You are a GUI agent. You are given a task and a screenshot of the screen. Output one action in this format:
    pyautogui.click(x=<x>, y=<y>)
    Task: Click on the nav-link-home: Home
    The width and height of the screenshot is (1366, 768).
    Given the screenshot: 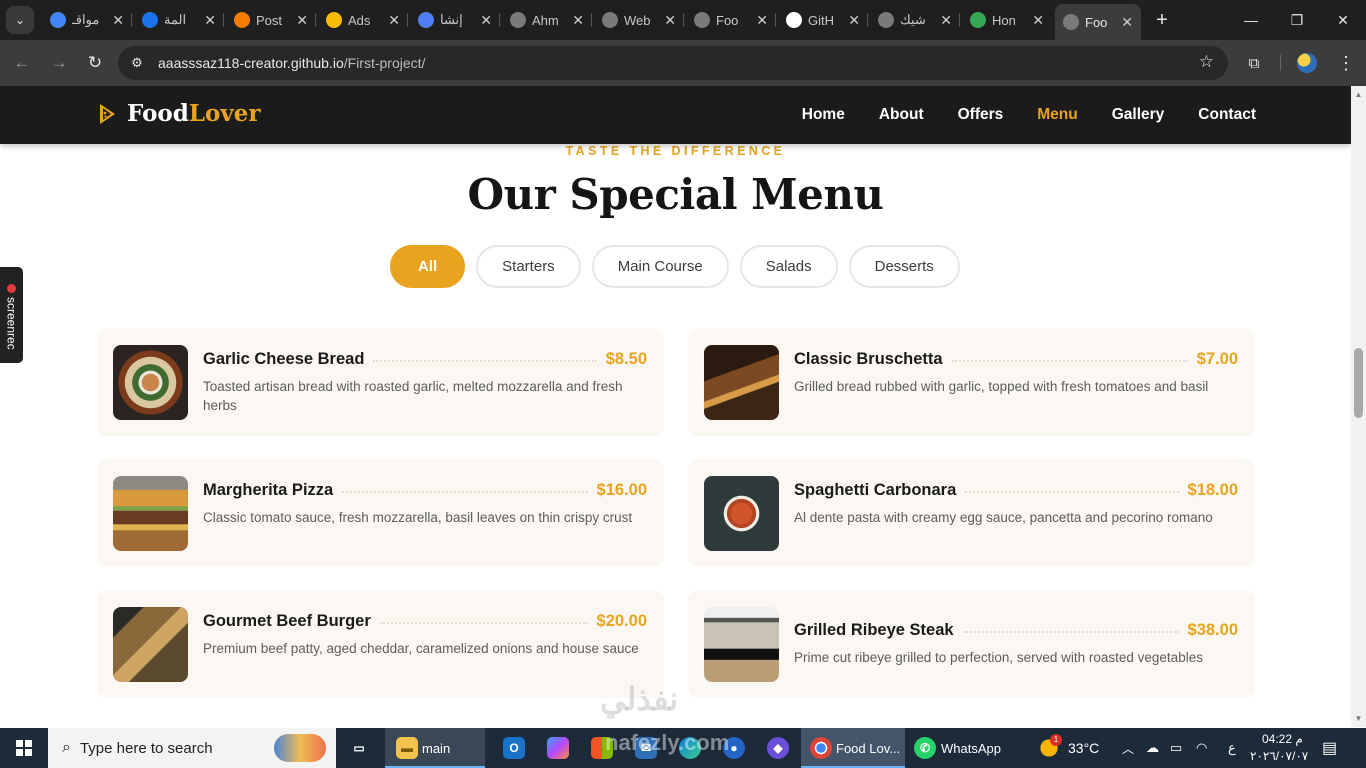 What is the action you would take?
    pyautogui.click(x=823, y=115)
    